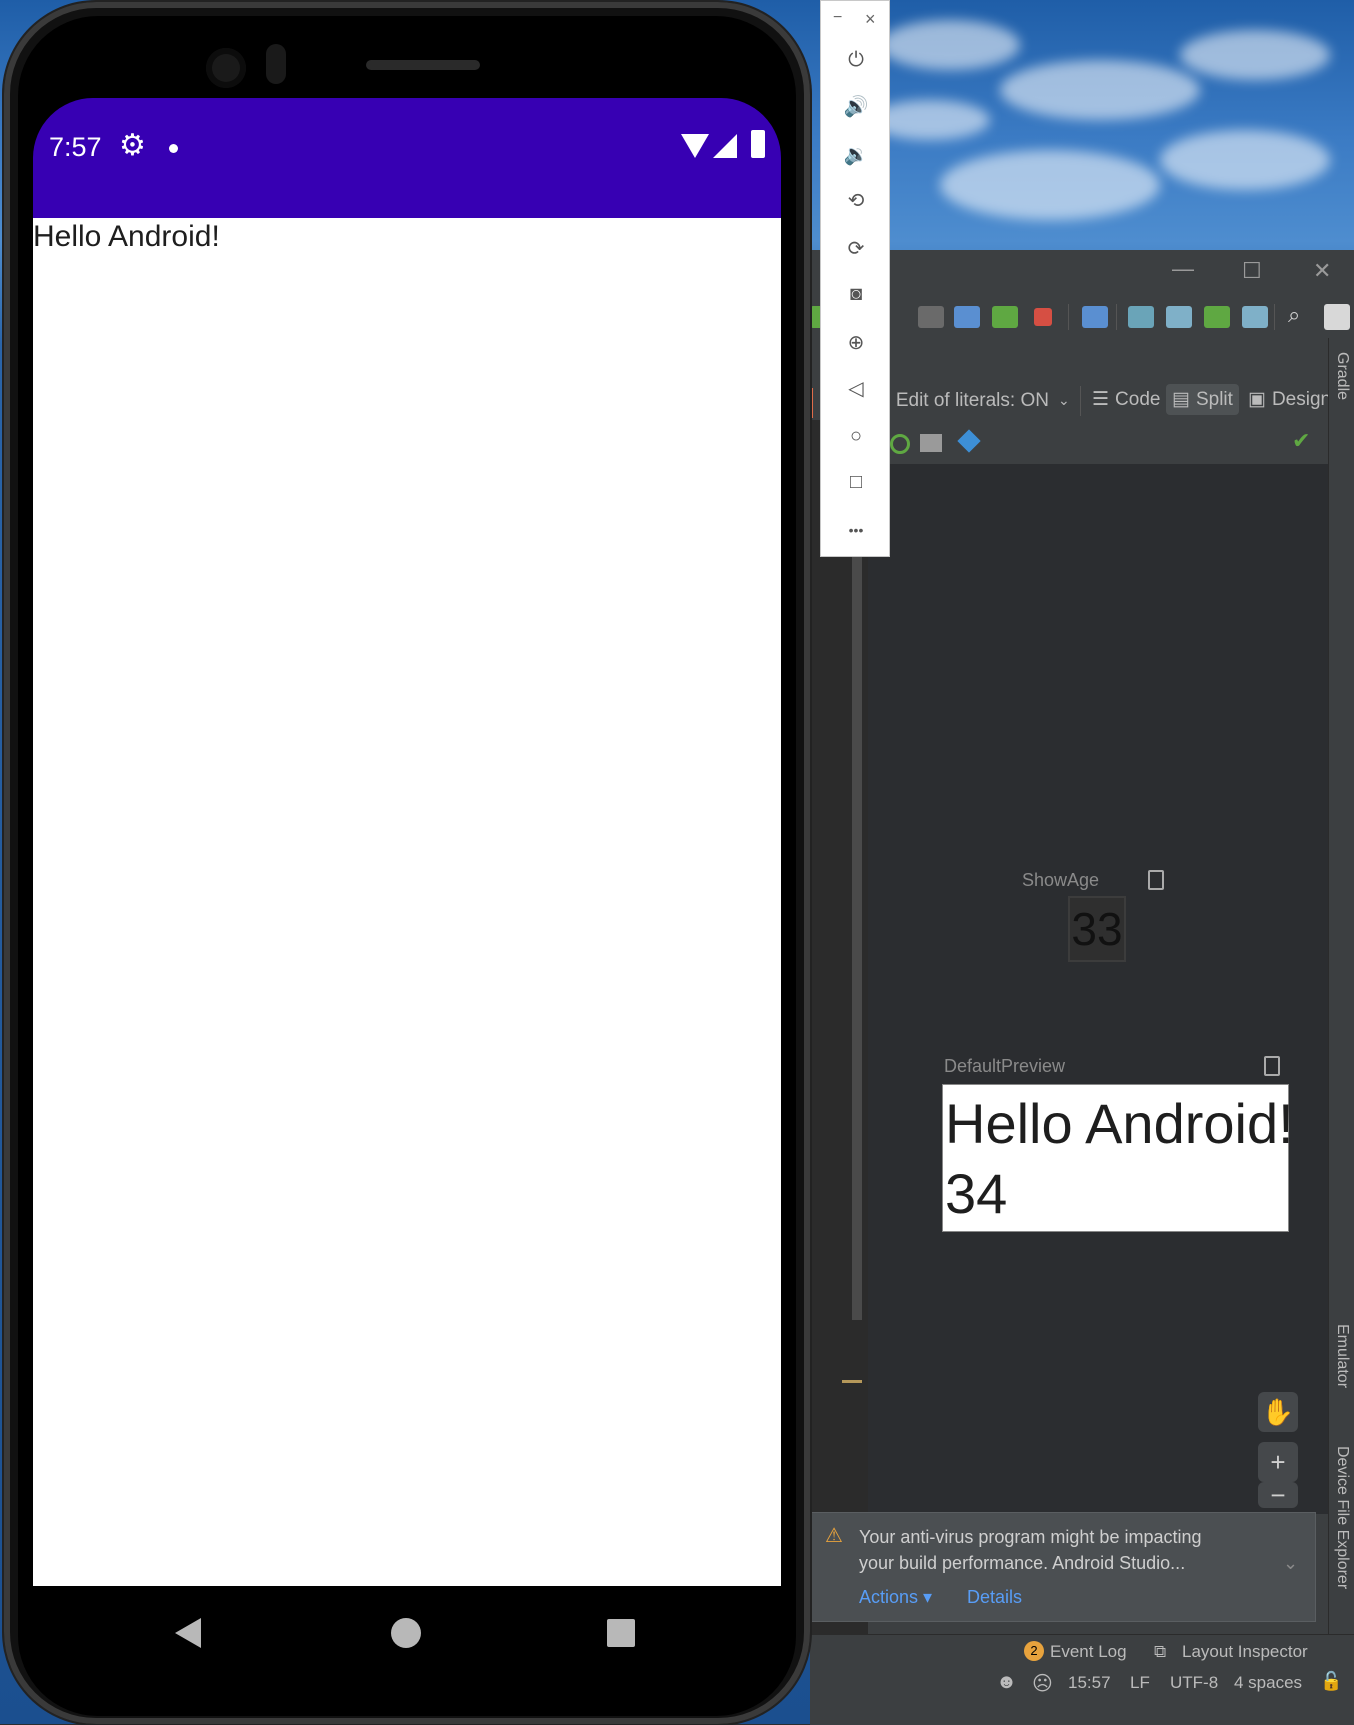 The image size is (1354, 1725). What do you see at coordinates (423, 65) in the screenshot?
I see `earpiece-speaker` at bounding box center [423, 65].